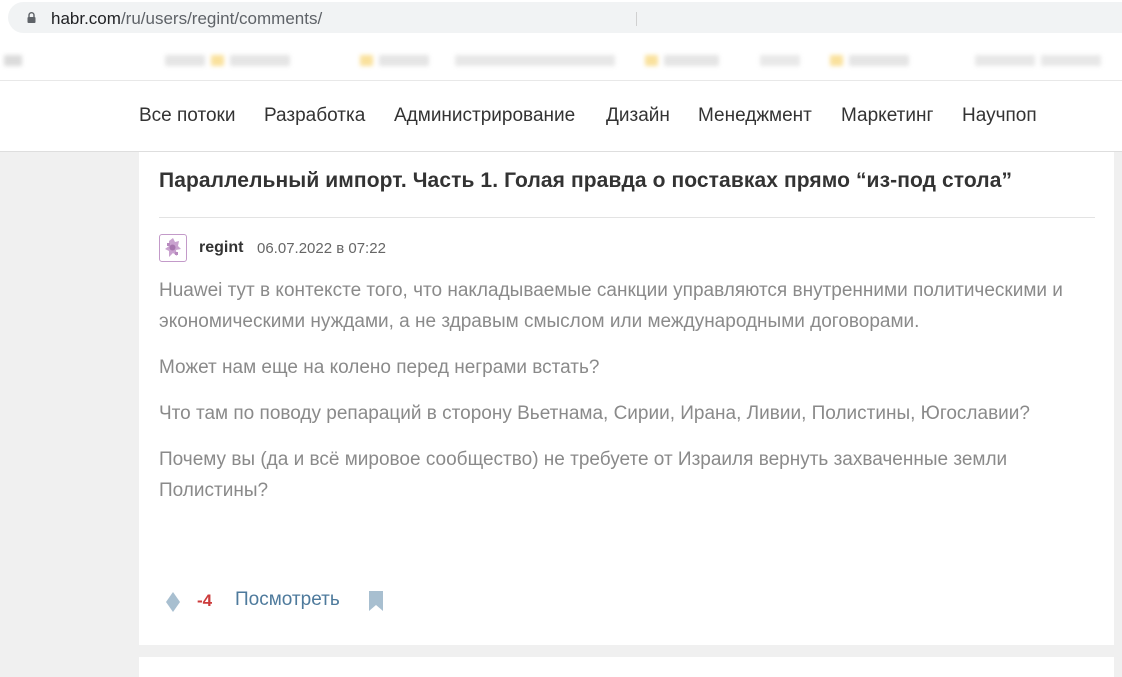 The width and height of the screenshot is (1122, 677). Describe the element at coordinates (173, 602) in the screenshot. I see `vote-icon` at that location.